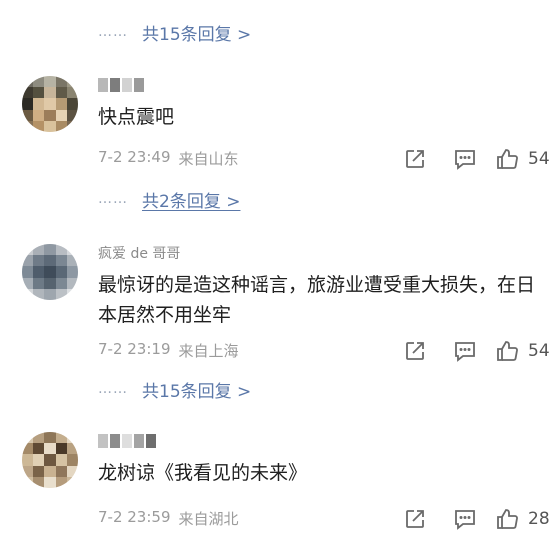 The height and width of the screenshot is (560, 560). Describe the element at coordinates (539, 519) in the screenshot. I see `like-count: 28` at that location.